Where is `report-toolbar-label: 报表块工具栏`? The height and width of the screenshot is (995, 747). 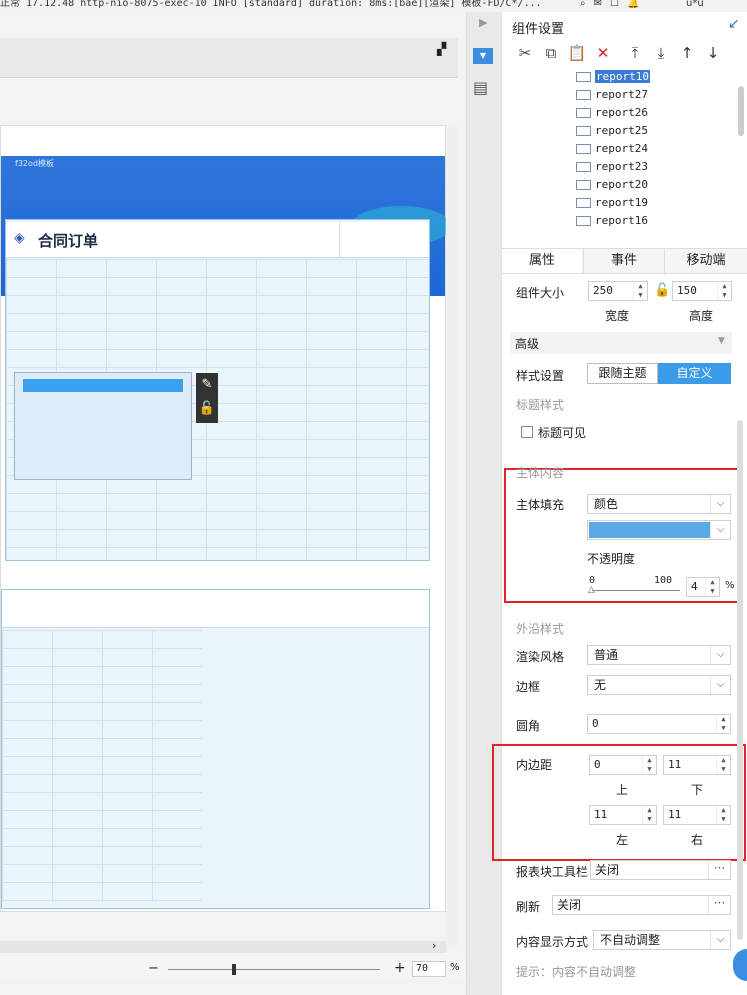
report-toolbar-label: 报表块工具栏 is located at coordinates (552, 872).